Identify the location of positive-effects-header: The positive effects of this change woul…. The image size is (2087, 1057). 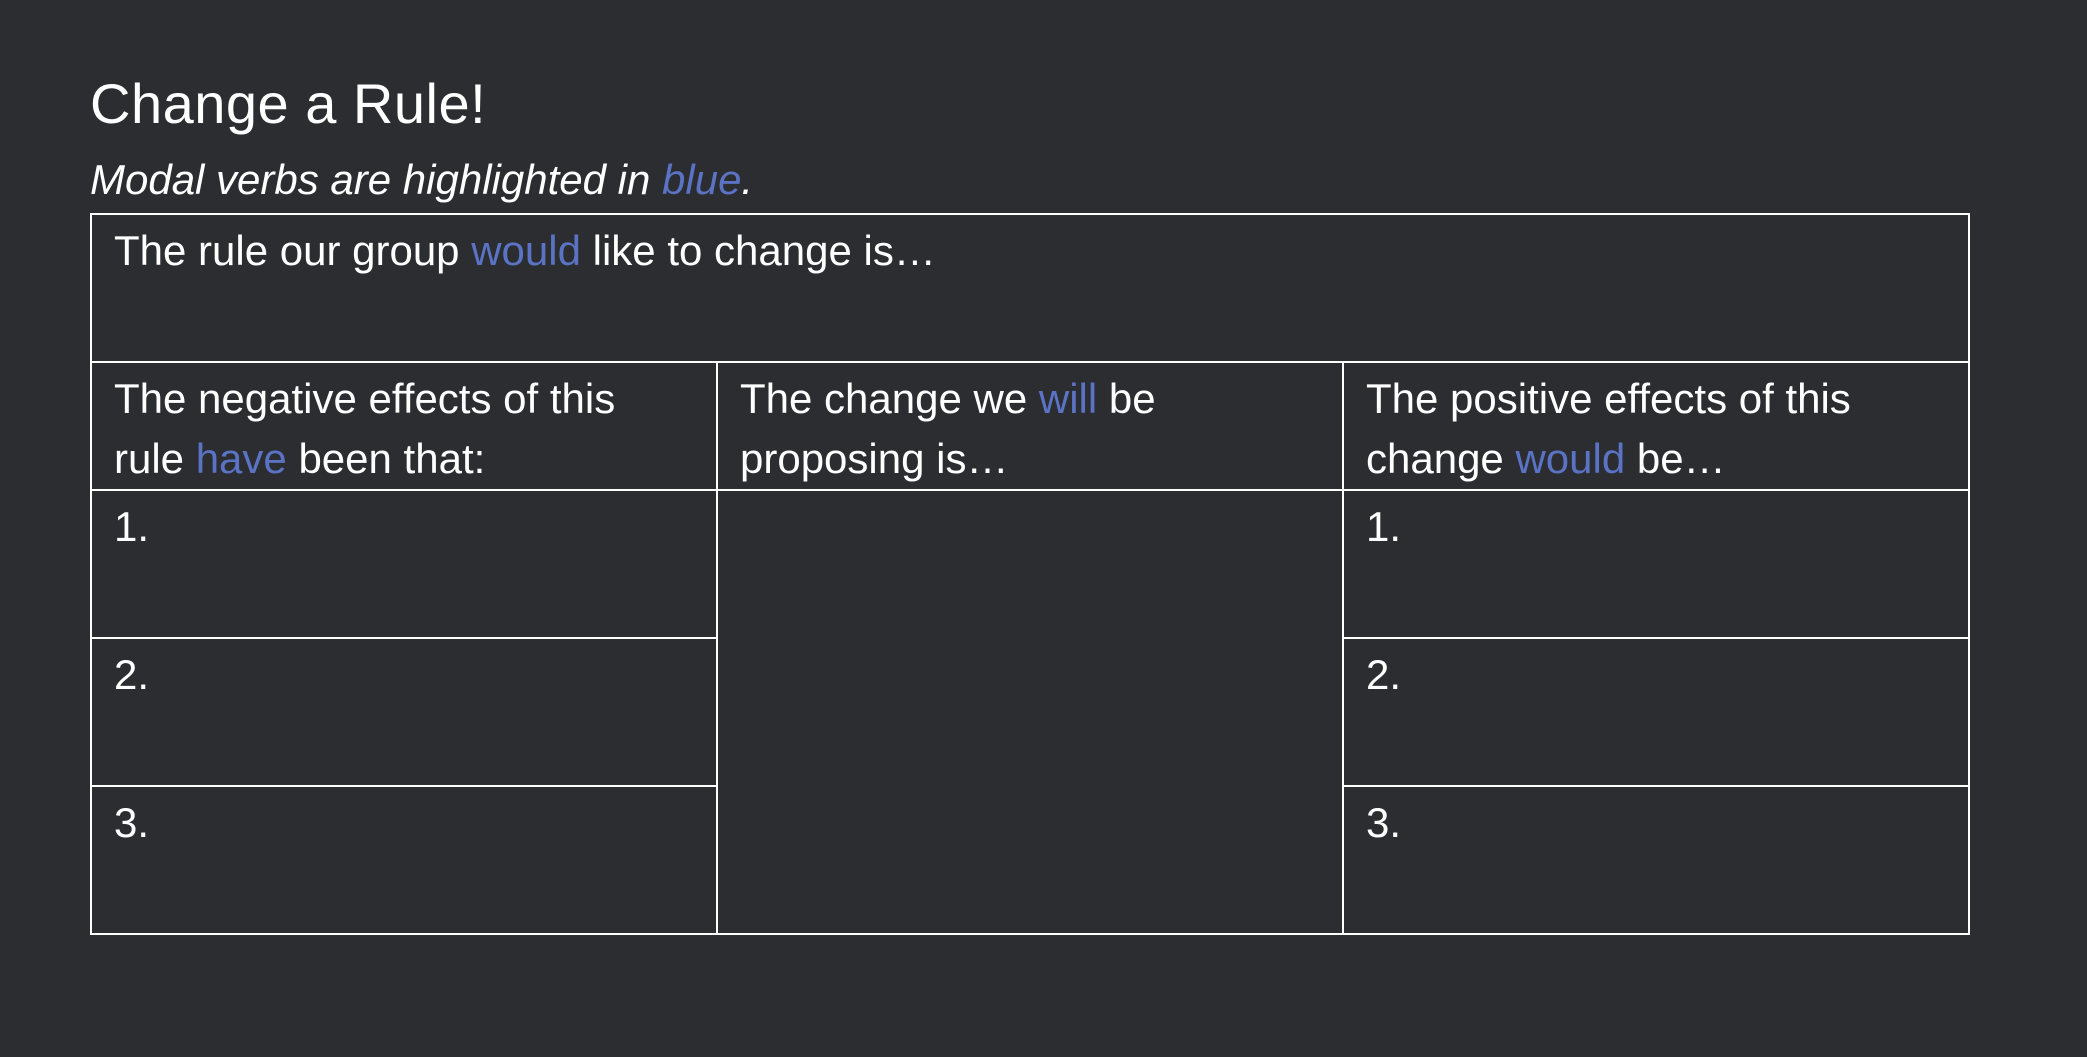
(1656, 426).